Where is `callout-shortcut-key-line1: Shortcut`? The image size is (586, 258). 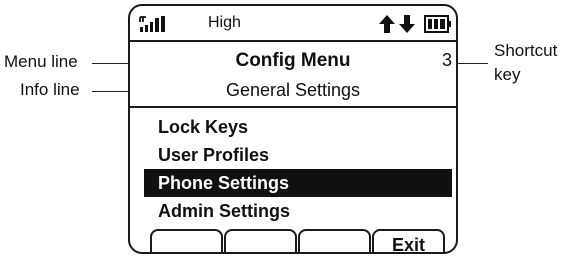
callout-shortcut-key-line1: Shortcut is located at coordinates (526, 50).